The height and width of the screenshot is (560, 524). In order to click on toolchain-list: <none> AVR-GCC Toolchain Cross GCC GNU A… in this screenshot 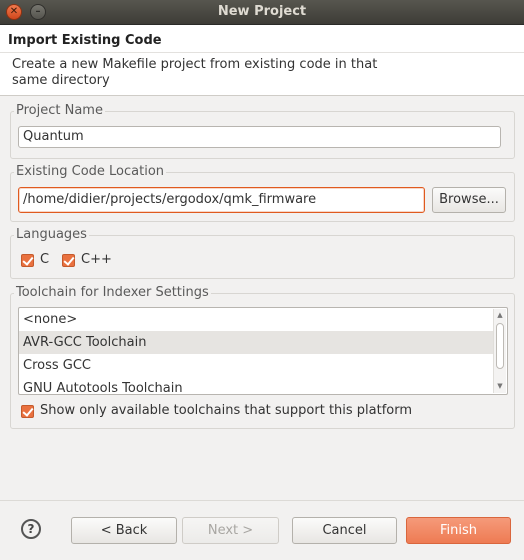, I will do `click(263, 351)`.